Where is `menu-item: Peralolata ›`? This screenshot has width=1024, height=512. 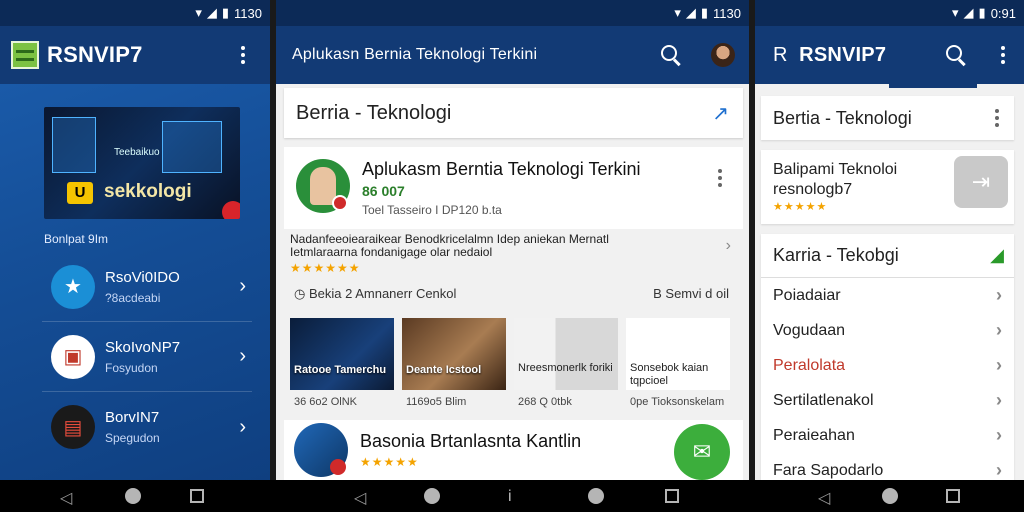
menu-item: Peralolata › is located at coordinates (887, 365).